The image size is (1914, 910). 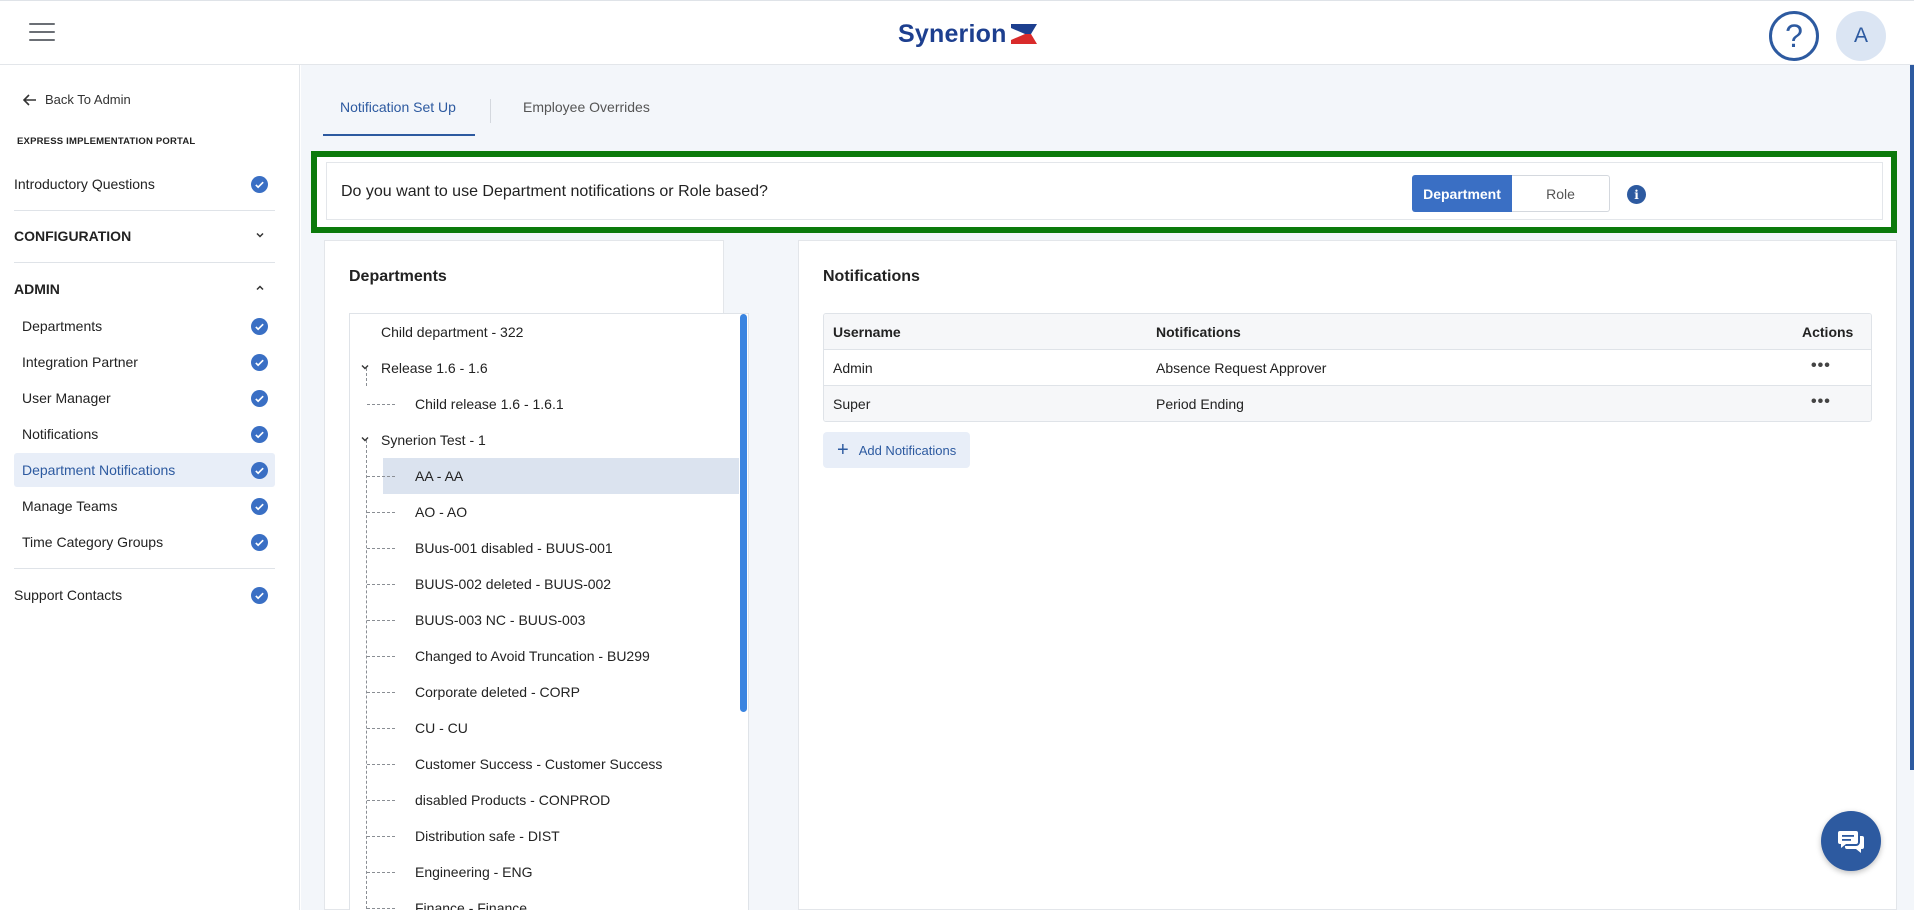 What do you see at coordinates (743, 513) in the screenshot?
I see `tree-scrollbar` at bounding box center [743, 513].